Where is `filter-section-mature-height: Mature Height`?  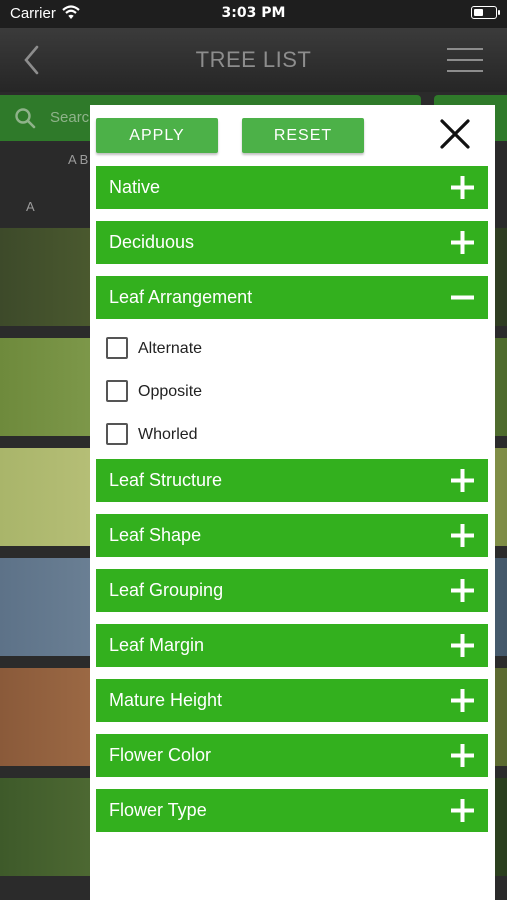 filter-section-mature-height: Mature Height is located at coordinates (292, 700).